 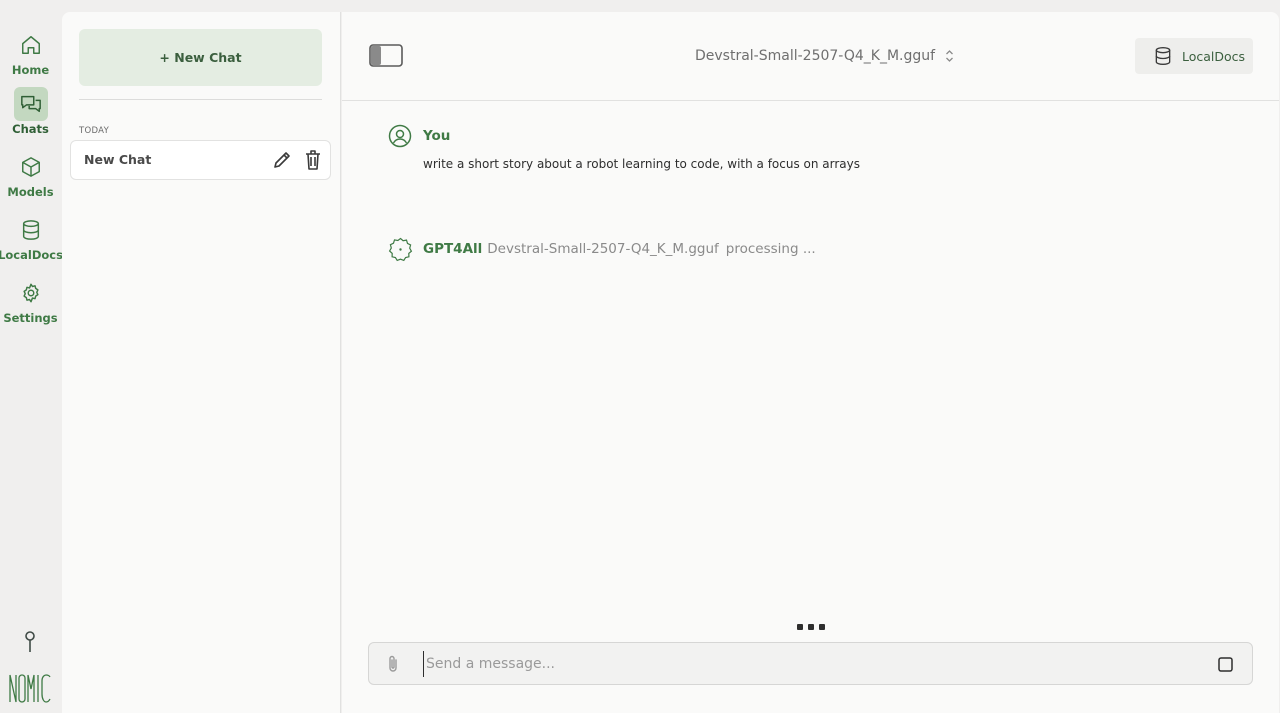 What do you see at coordinates (118, 159) in the screenshot?
I see `chat-item-title: New Chat` at bounding box center [118, 159].